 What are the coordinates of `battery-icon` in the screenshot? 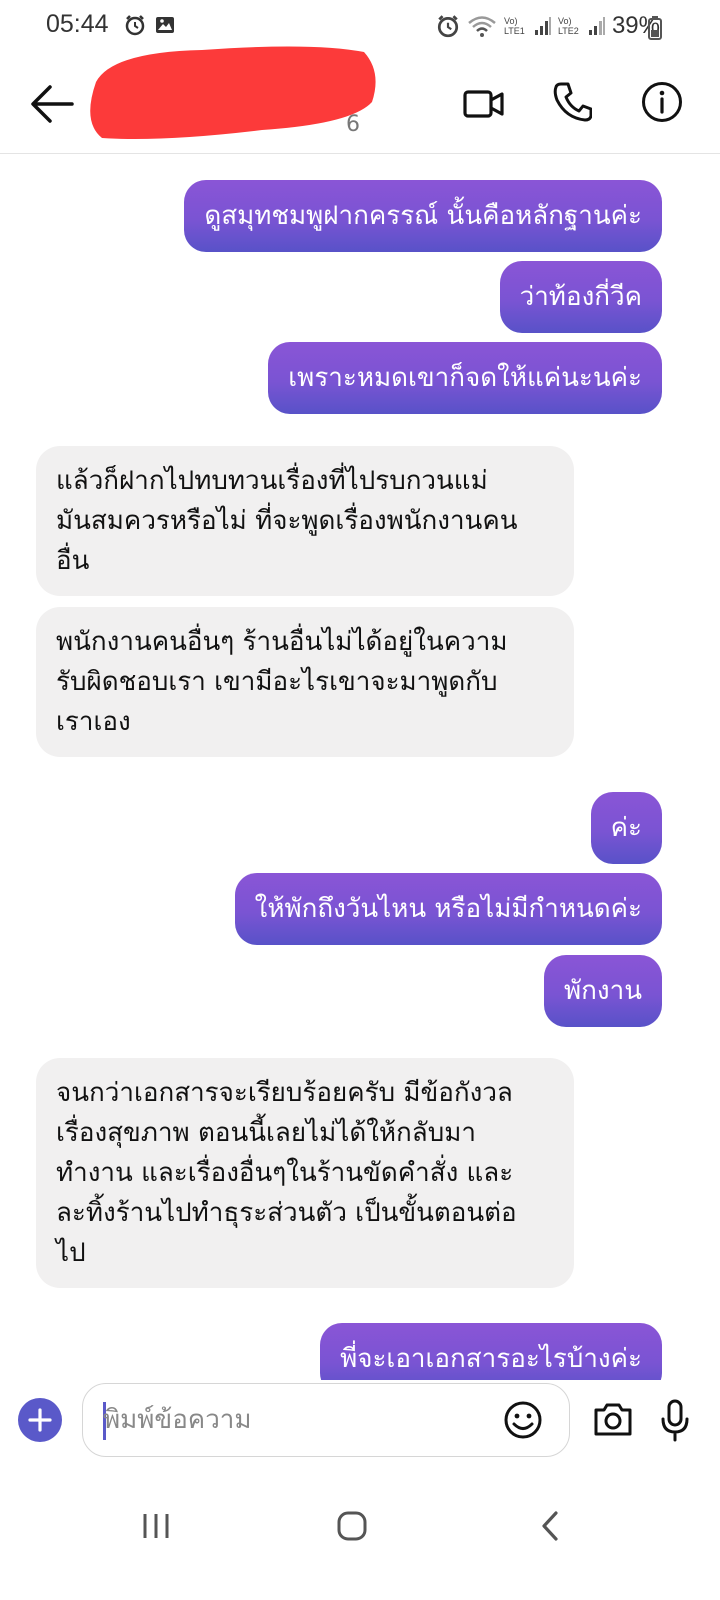 It's located at (655, 28).